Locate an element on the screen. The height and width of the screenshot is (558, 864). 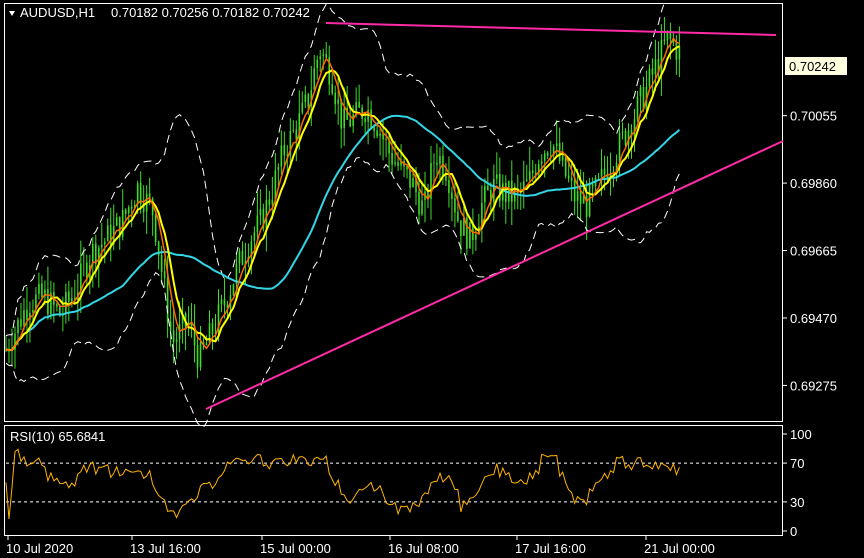
price-tick-label: 0.69860 is located at coordinates (813, 183).